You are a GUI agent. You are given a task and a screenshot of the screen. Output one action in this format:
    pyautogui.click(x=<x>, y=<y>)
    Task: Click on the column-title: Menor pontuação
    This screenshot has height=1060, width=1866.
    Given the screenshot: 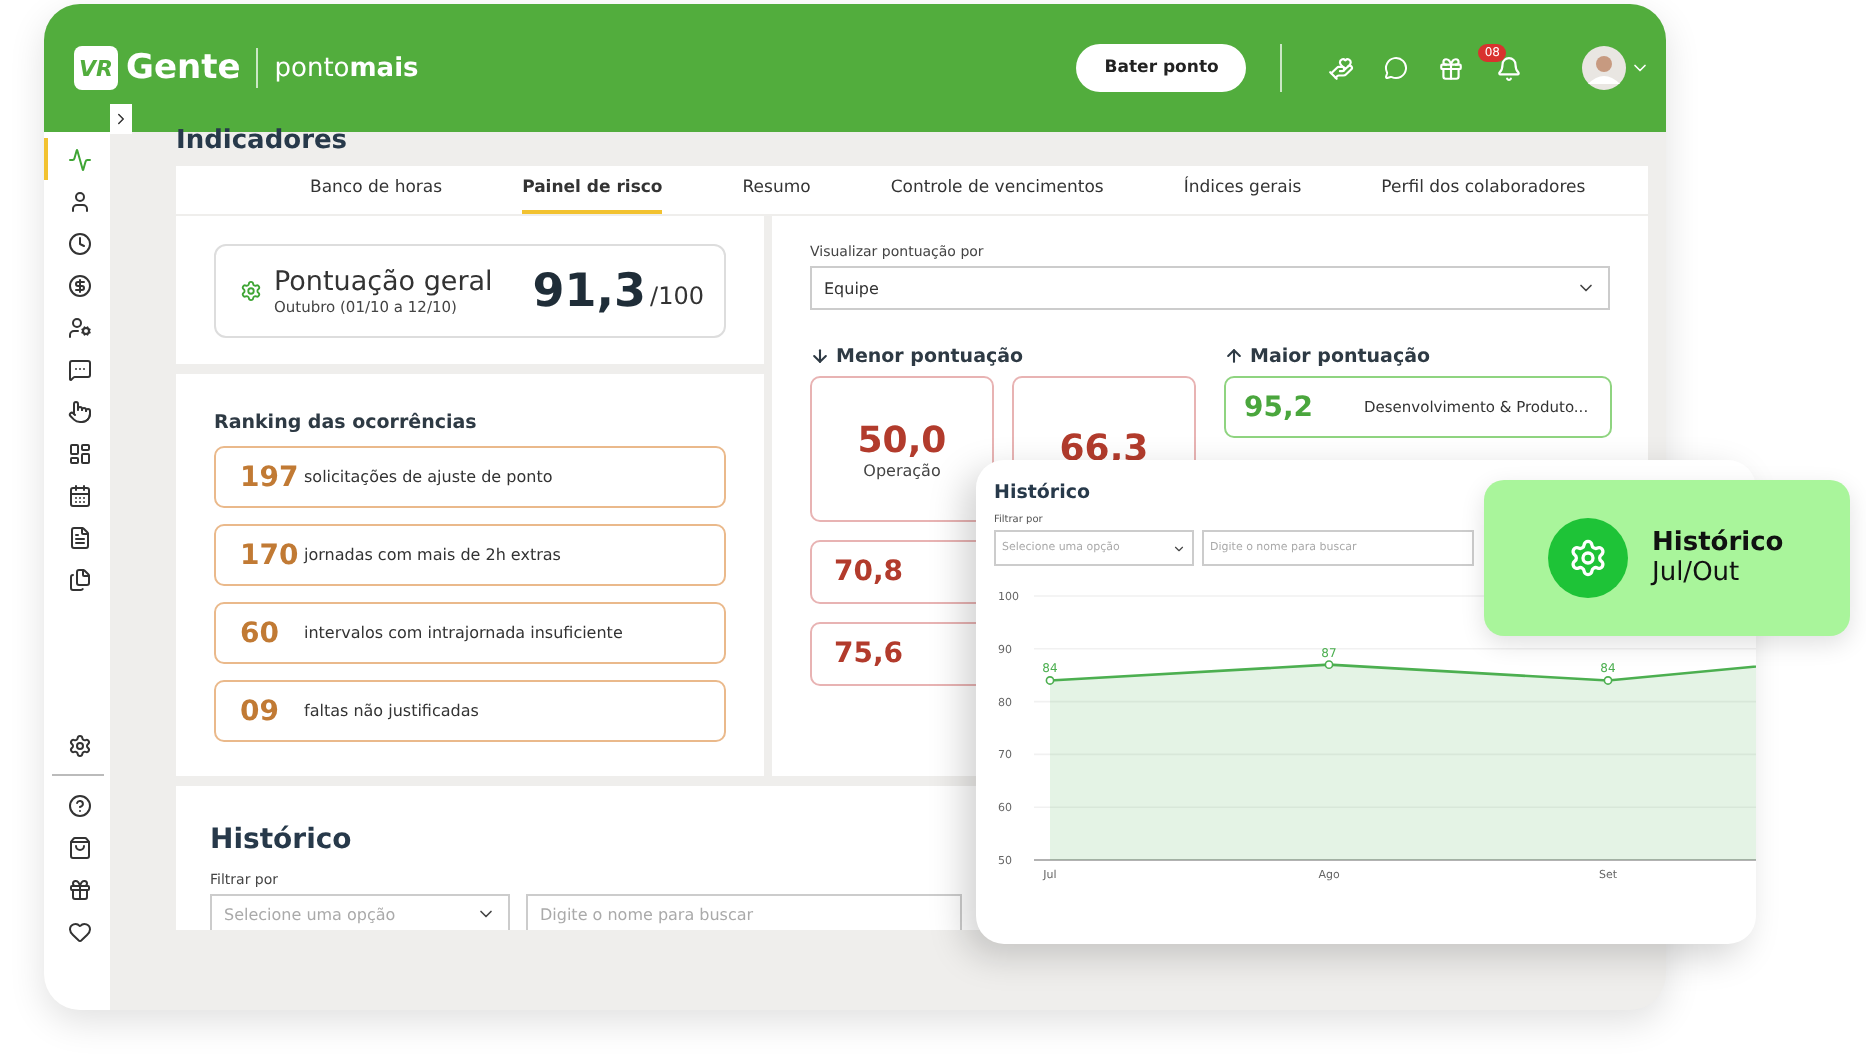 What is the action you would take?
    pyautogui.click(x=930, y=356)
    